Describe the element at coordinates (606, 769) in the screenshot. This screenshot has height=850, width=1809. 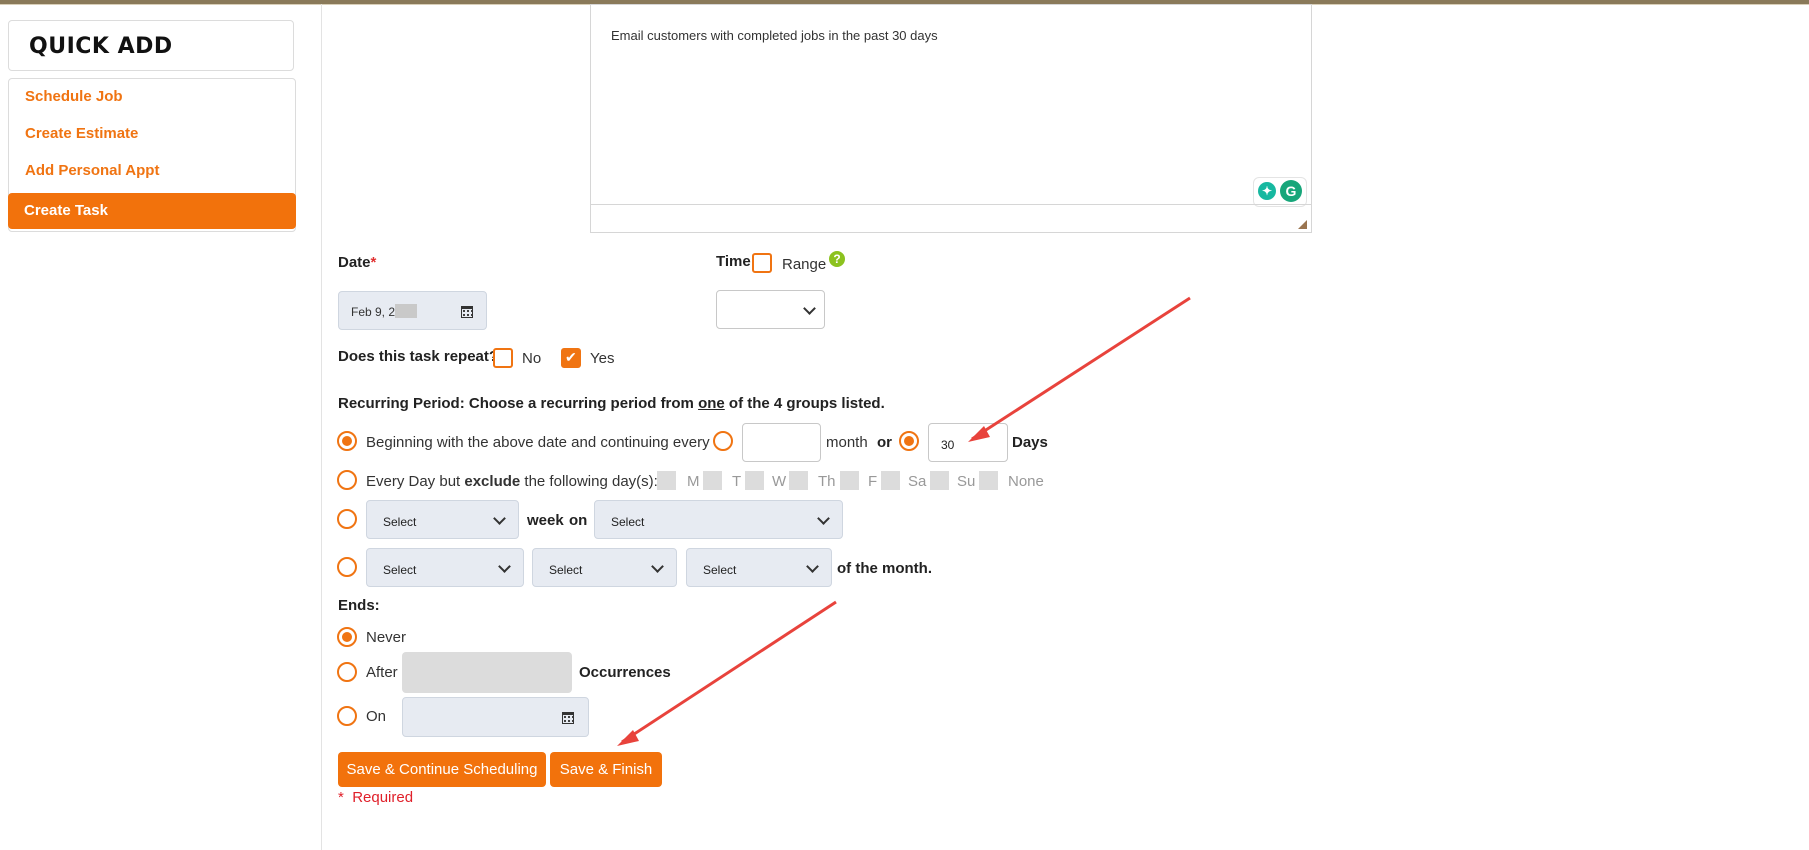
I see `save-finish-button: Save & Finish` at that location.